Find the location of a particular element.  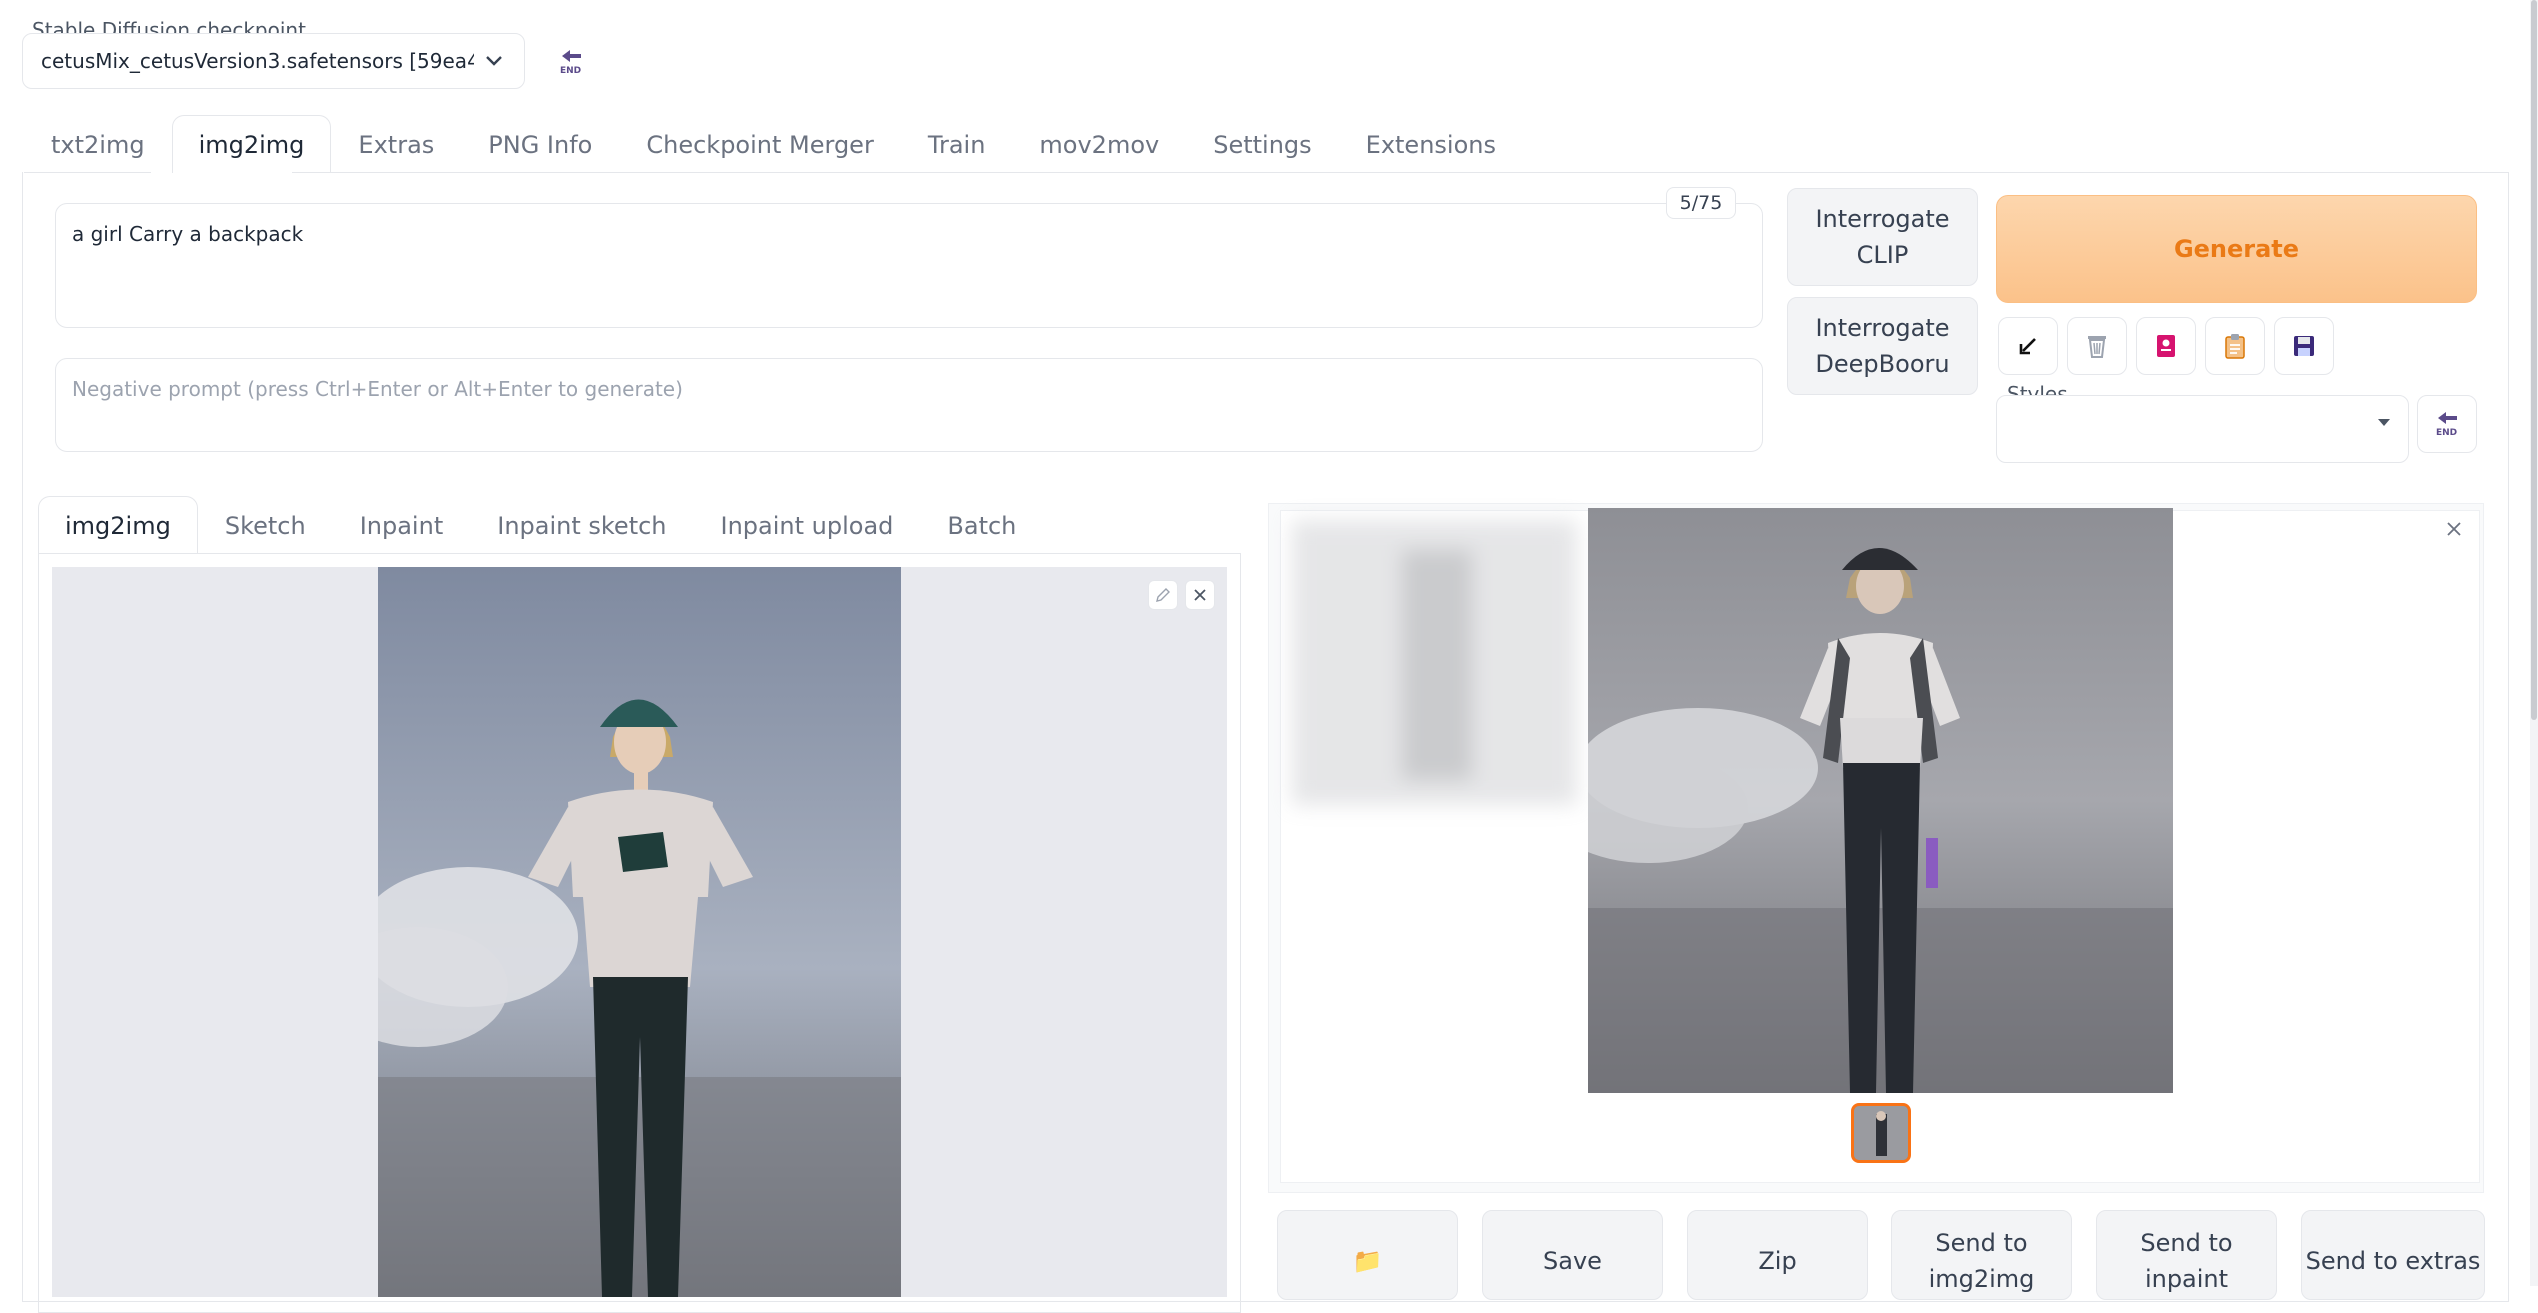

subtab-inpaint-upload: Inpaint upload is located at coordinates (807, 525).